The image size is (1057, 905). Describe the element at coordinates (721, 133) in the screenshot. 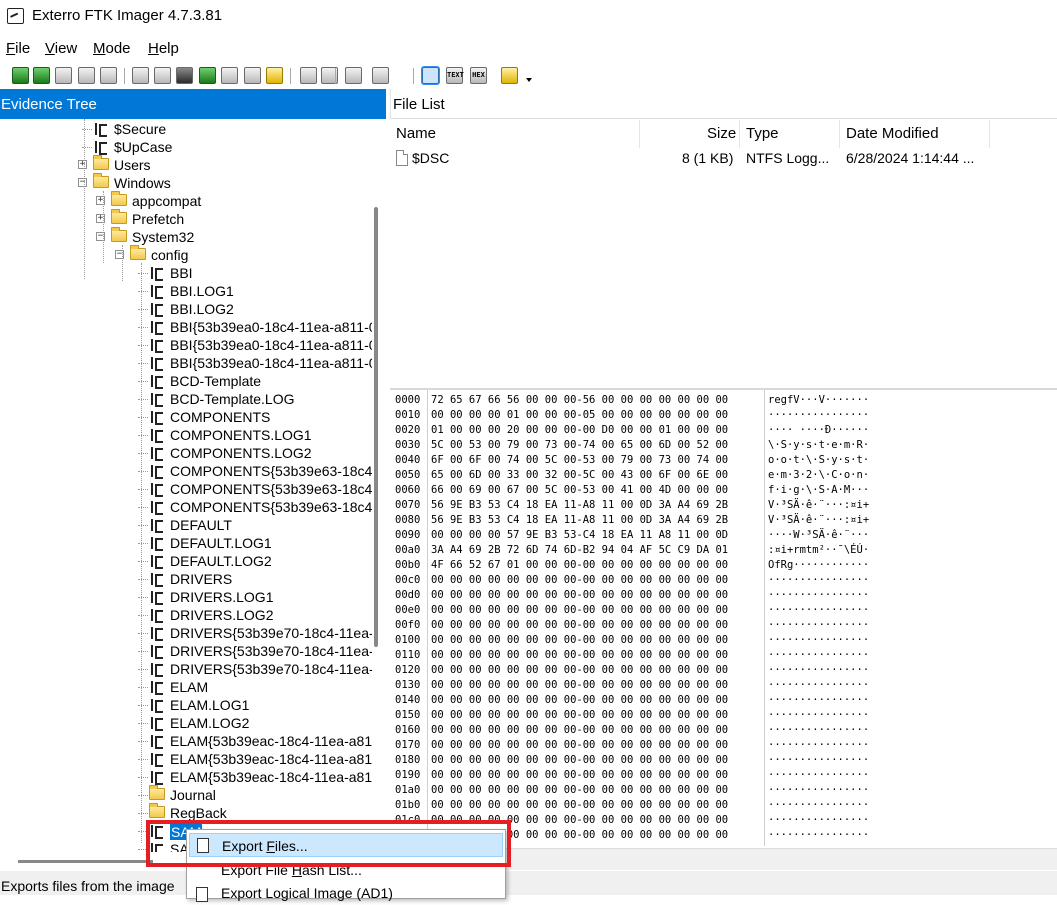

I see `column-size: Size` at that location.